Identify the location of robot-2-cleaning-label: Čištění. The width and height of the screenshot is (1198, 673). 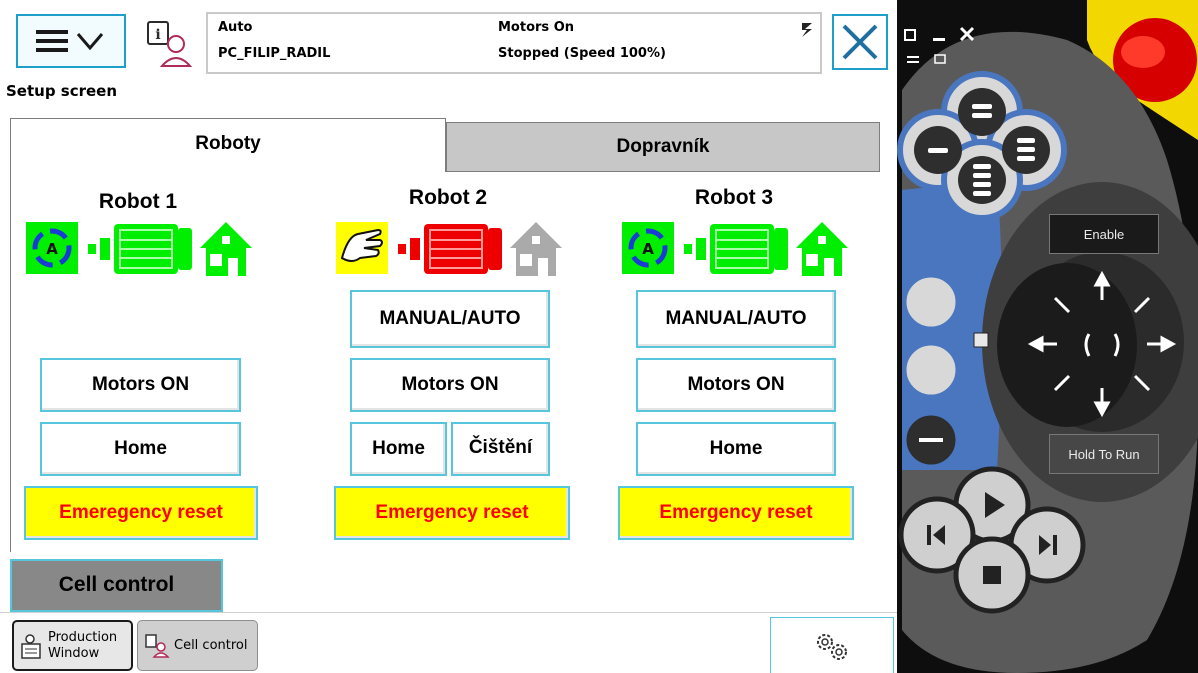
(500, 447).